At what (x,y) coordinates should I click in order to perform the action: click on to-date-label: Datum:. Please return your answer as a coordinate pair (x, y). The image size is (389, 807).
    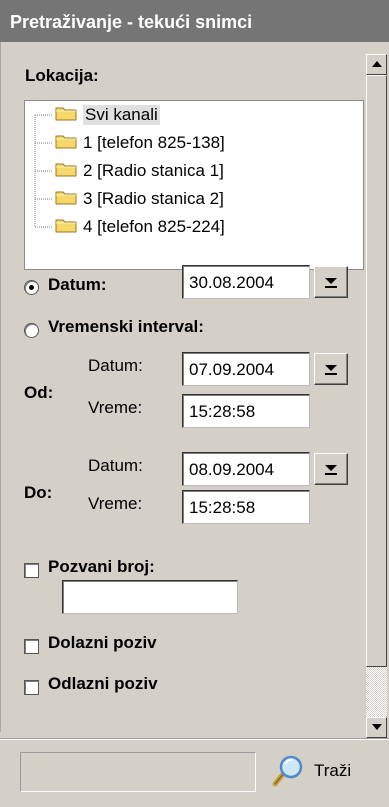
    Looking at the image, I should click on (115, 465).